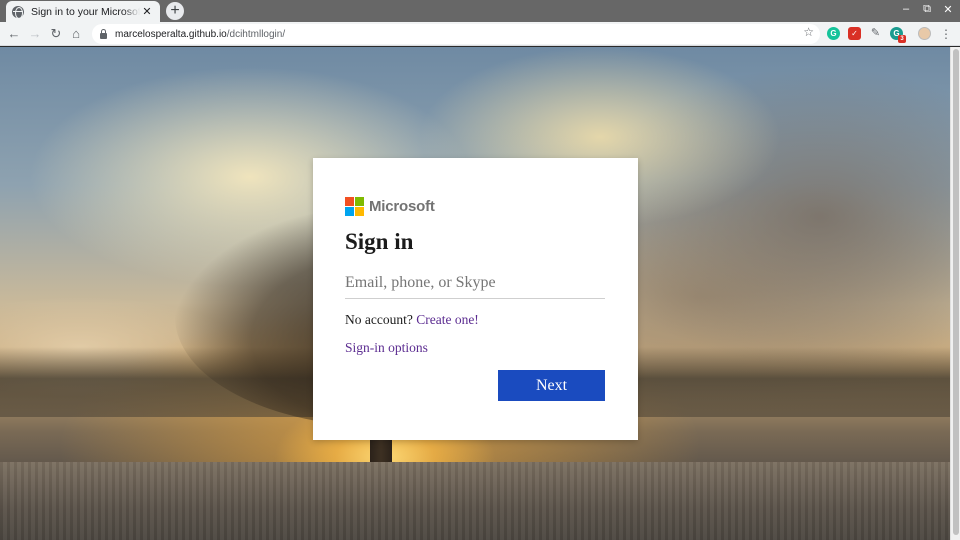  What do you see at coordinates (902, 39) in the screenshot?
I see `extension-badge-count: 3` at bounding box center [902, 39].